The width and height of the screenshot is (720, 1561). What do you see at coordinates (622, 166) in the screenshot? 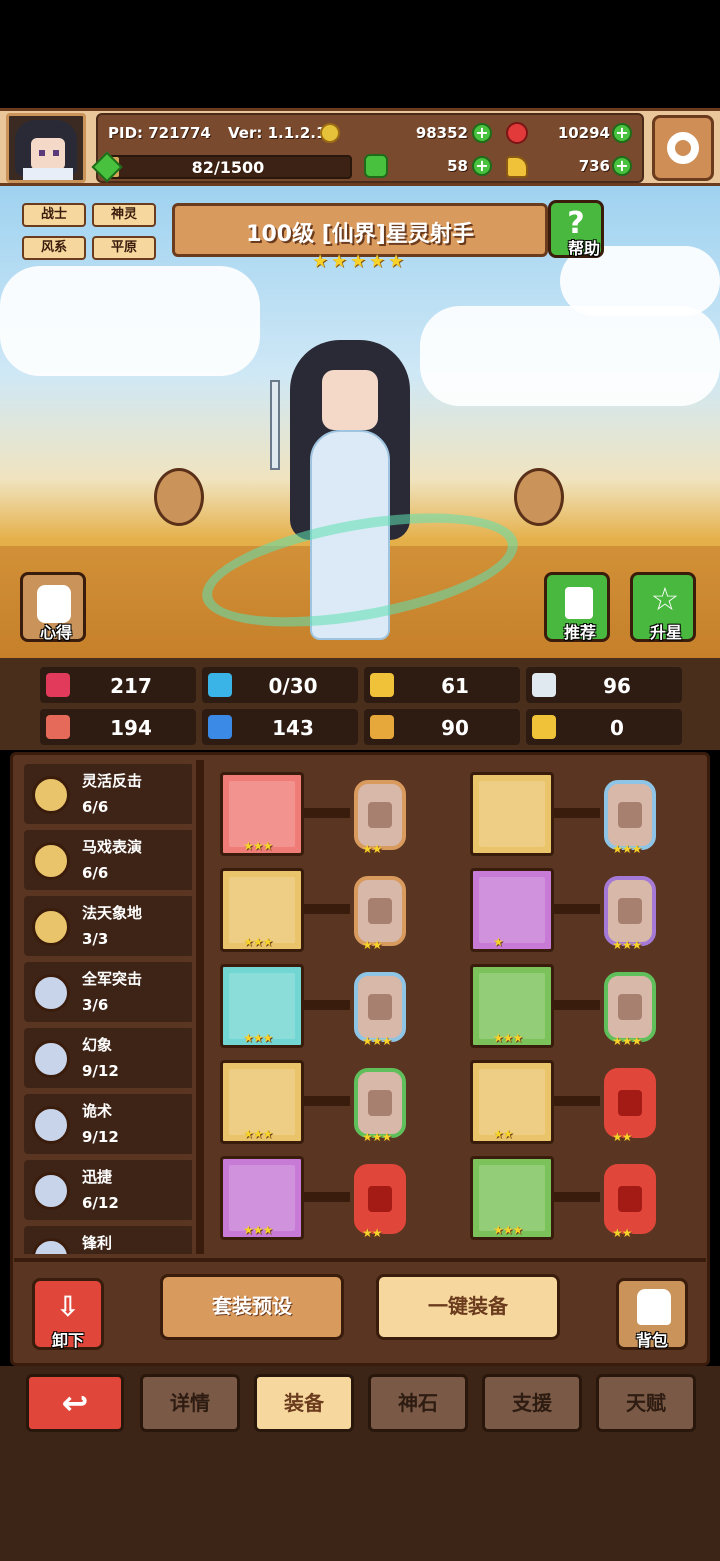
I see `add-horn-button: +` at bounding box center [622, 166].